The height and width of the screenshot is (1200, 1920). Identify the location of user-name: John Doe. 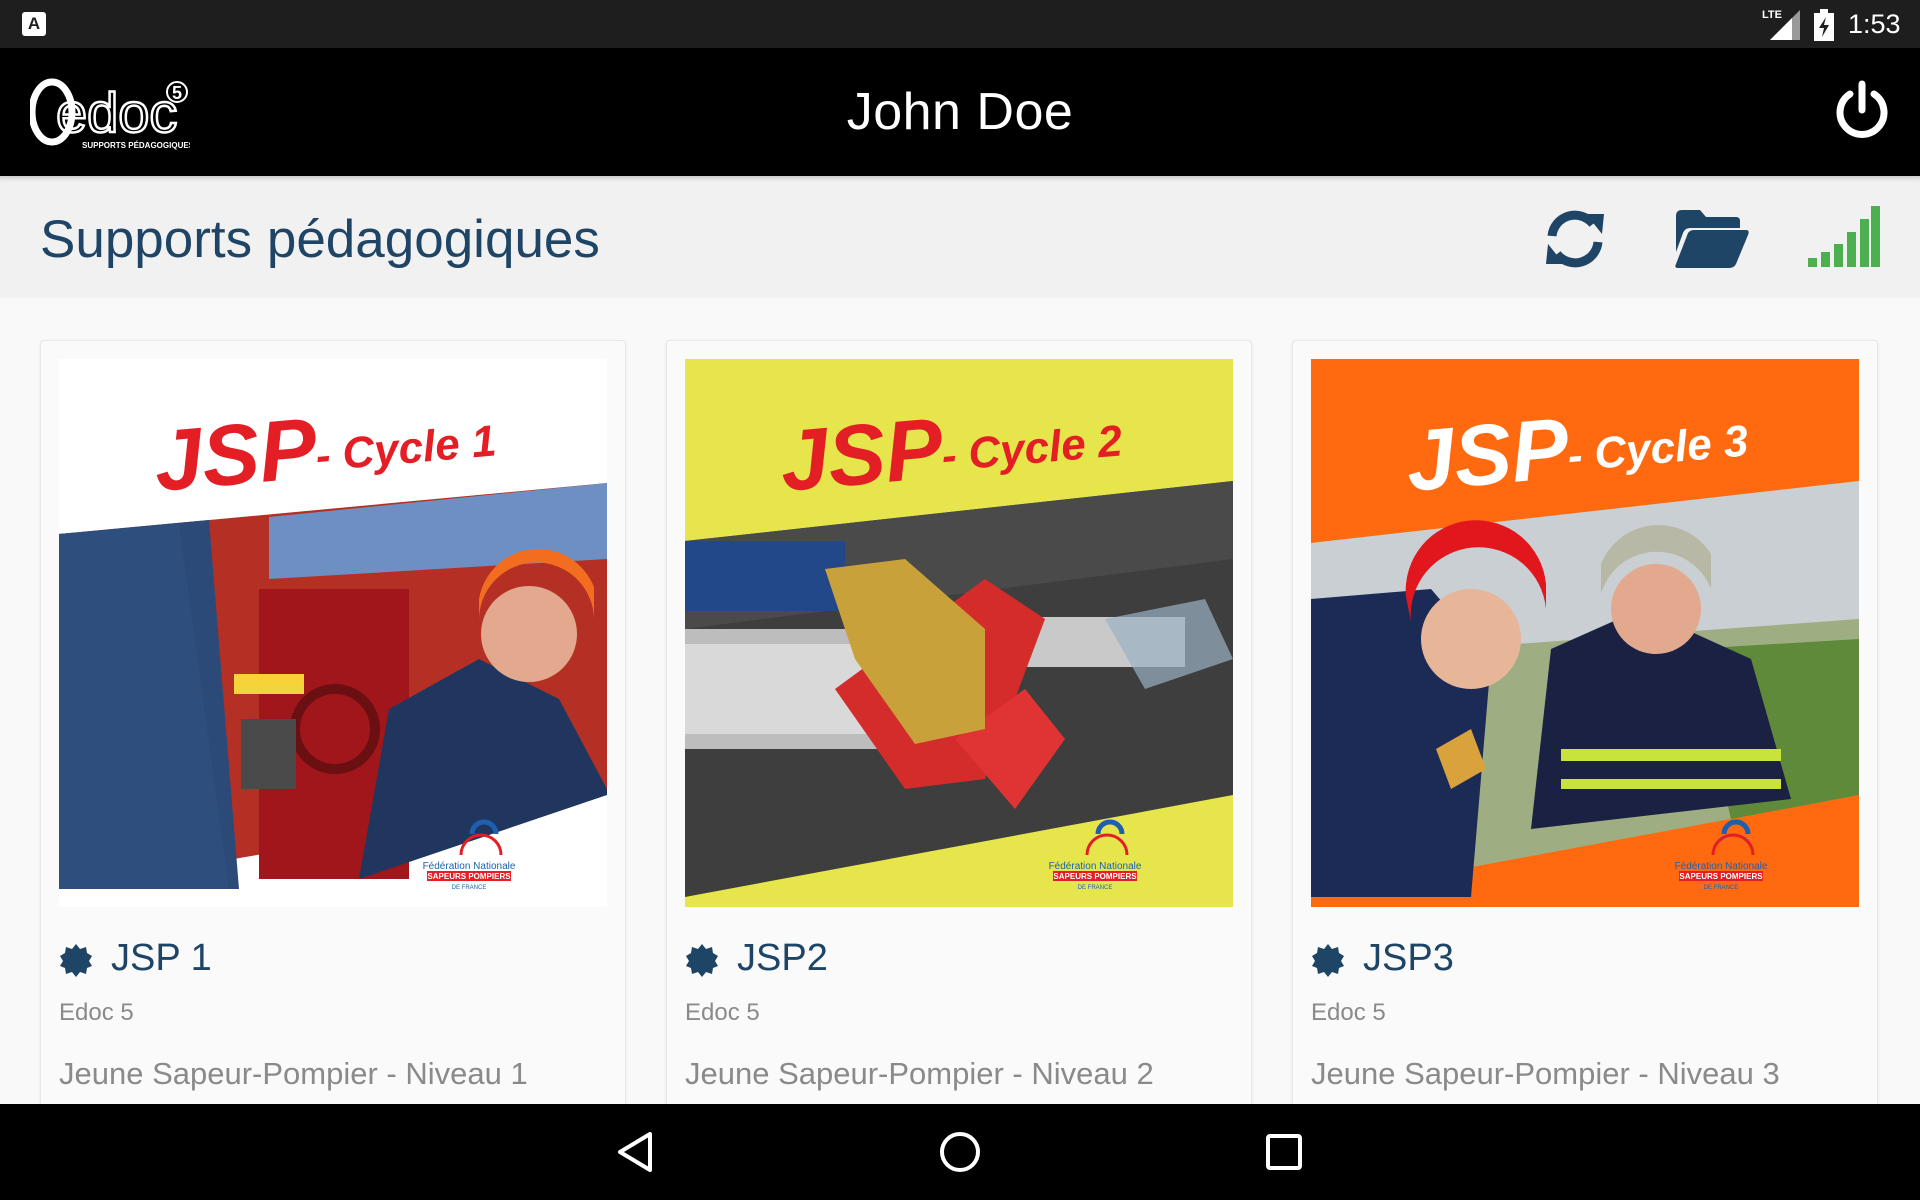
(960, 112).